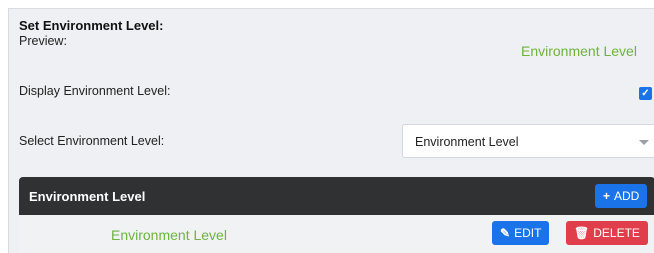 This screenshot has width=654, height=253. What do you see at coordinates (627, 196) in the screenshot?
I see `add-button-label: ADD` at bounding box center [627, 196].